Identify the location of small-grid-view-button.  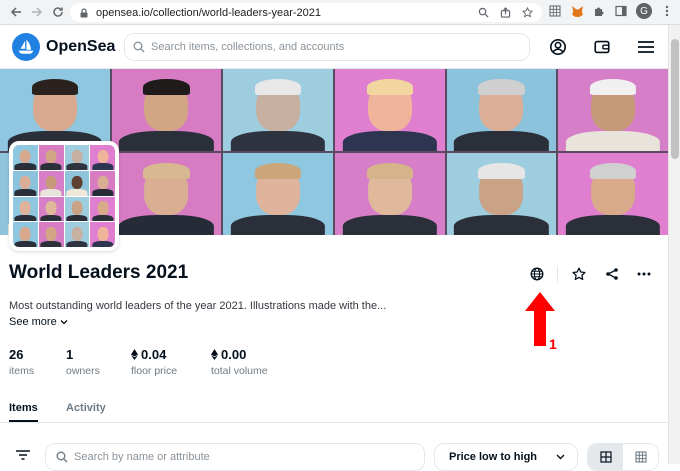
(640, 457).